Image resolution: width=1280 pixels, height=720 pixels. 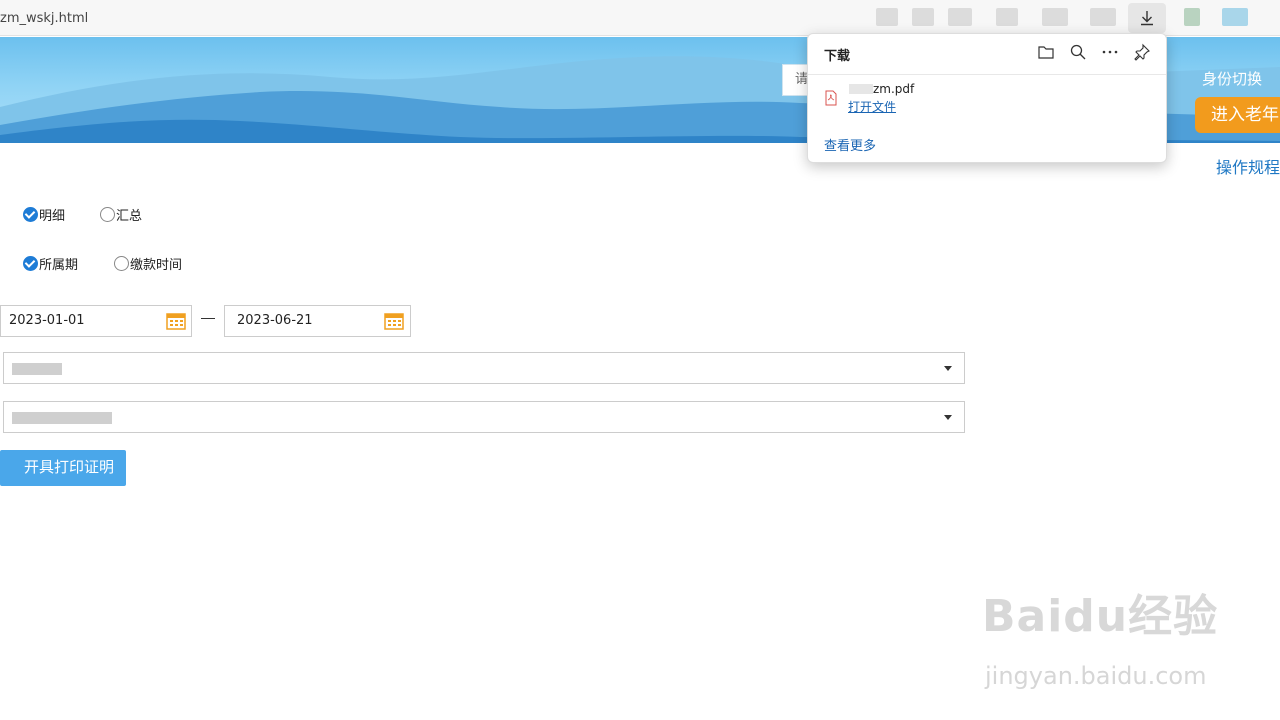 I want to click on open-file-link: 打开文件, so click(x=872, y=106).